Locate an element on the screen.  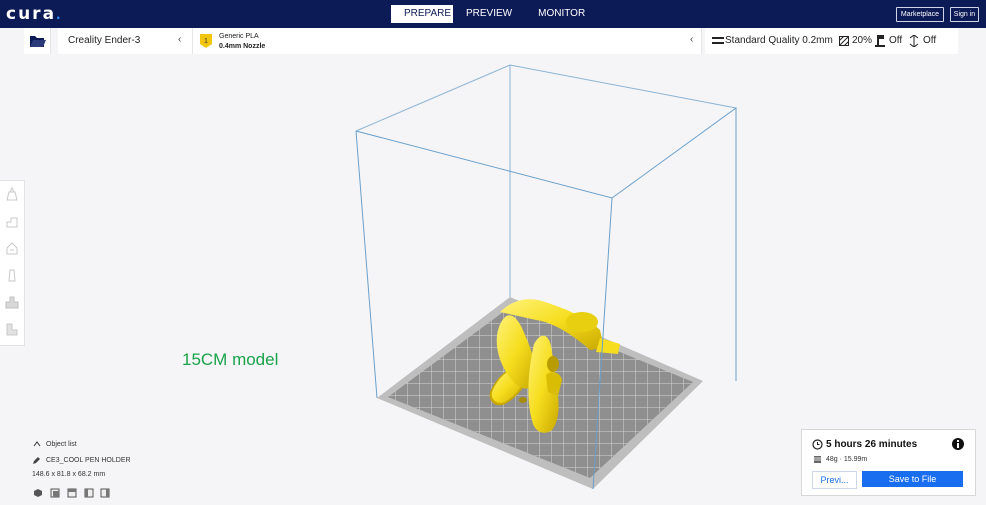
clock-icon is located at coordinates (817, 444).